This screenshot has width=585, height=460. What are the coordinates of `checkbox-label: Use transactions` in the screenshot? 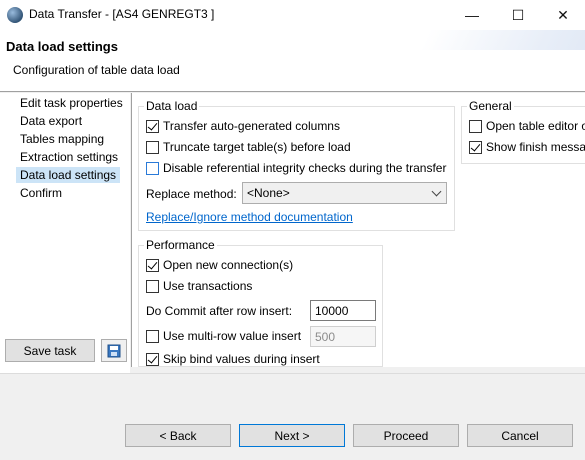 It's located at (208, 286).